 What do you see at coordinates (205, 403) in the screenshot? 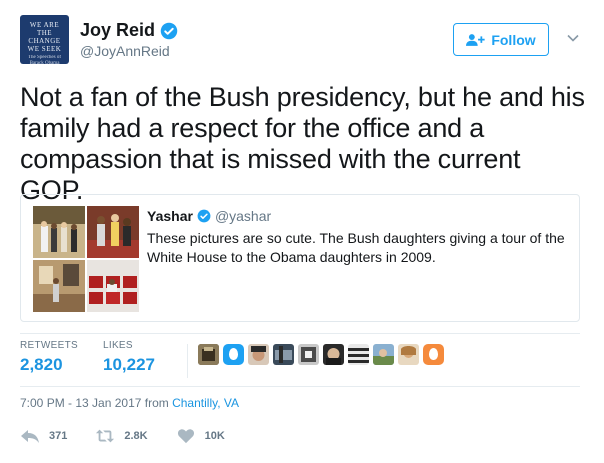
I see `location-link: Chantilly, VA` at bounding box center [205, 403].